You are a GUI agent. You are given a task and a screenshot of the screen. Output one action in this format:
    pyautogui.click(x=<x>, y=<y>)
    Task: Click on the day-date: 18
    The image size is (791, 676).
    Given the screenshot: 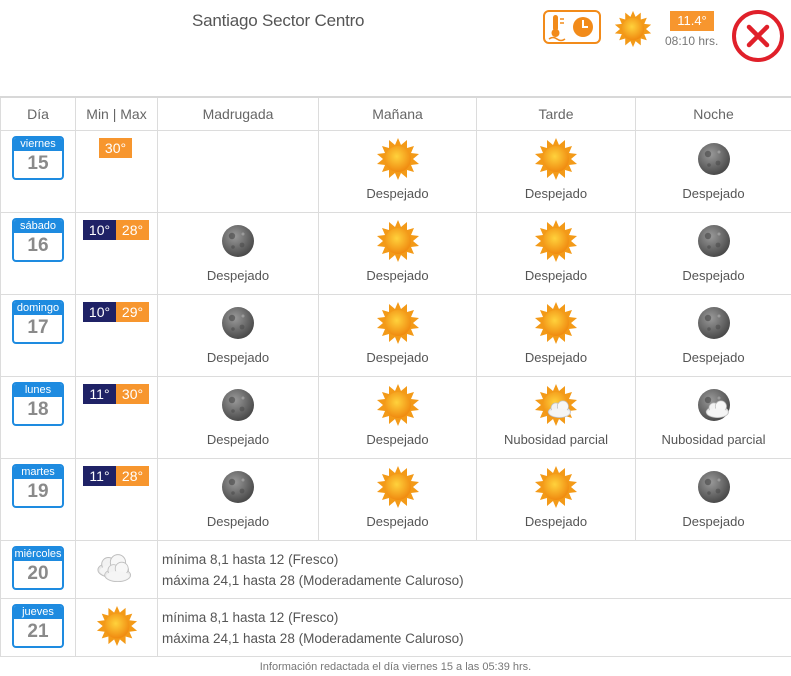 What is the action you would take?
    pyautogui.click(x=38, y=409)
    